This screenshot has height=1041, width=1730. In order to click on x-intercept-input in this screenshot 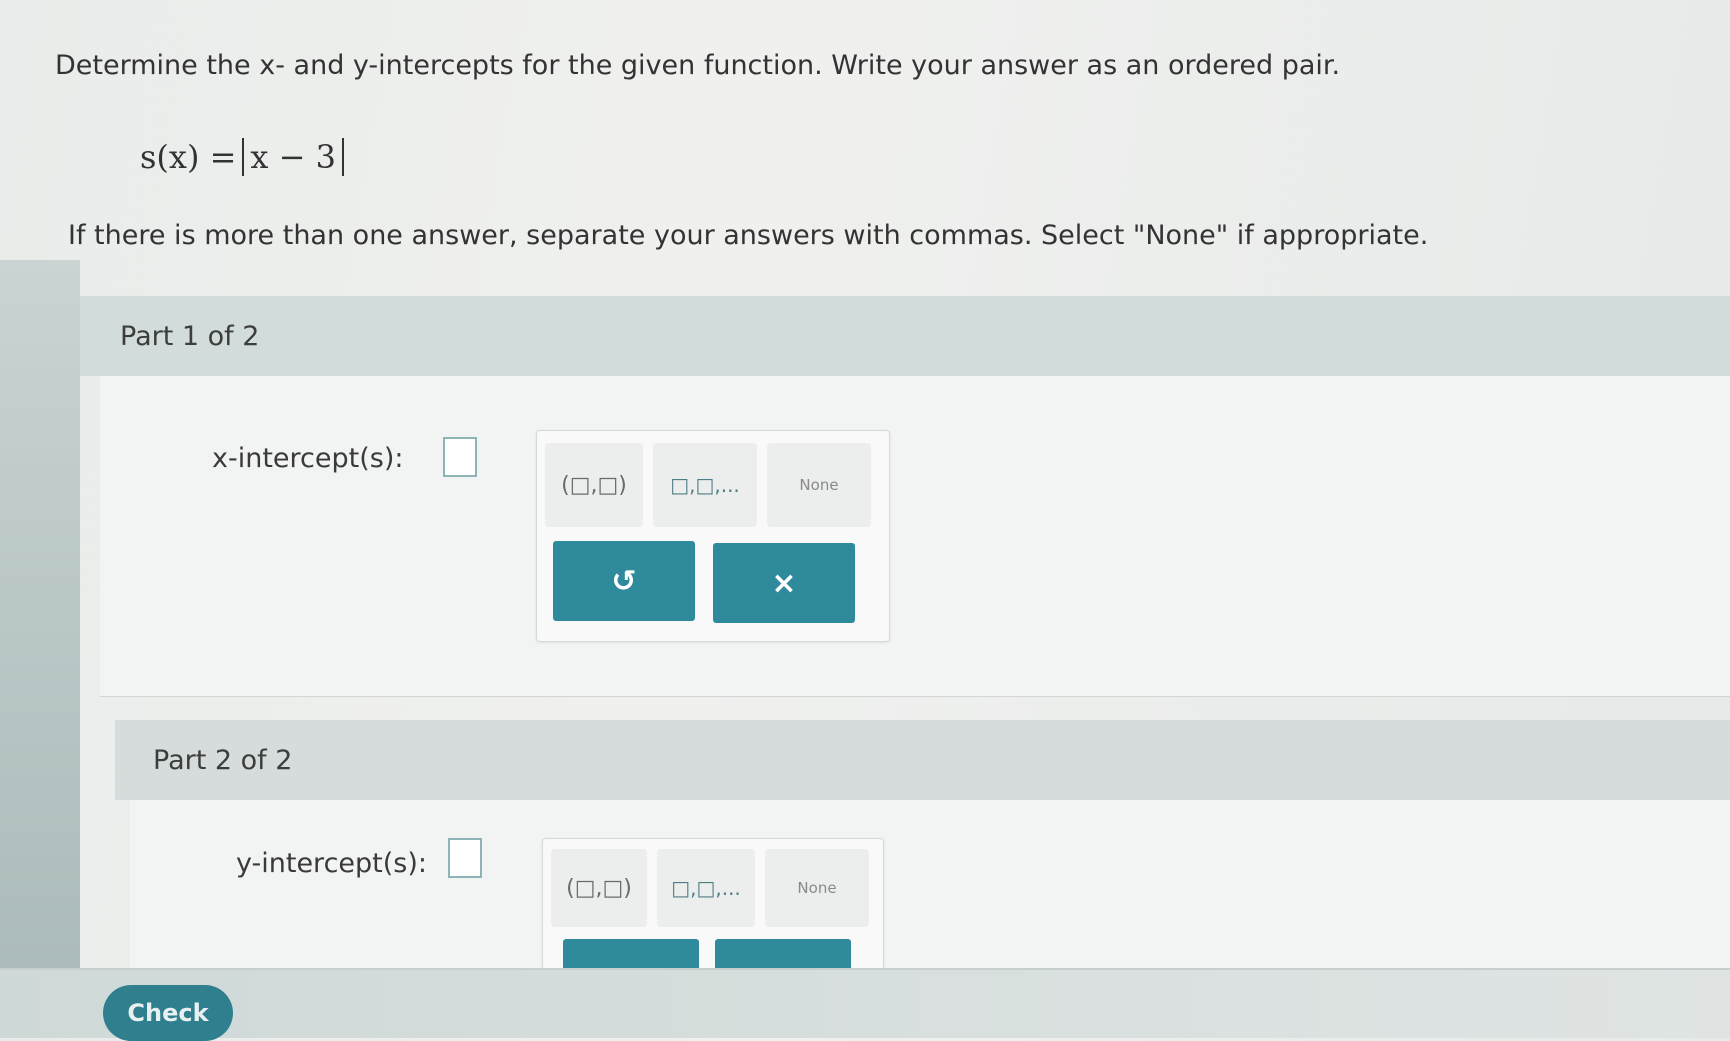, I will do `click(460, 457)`.